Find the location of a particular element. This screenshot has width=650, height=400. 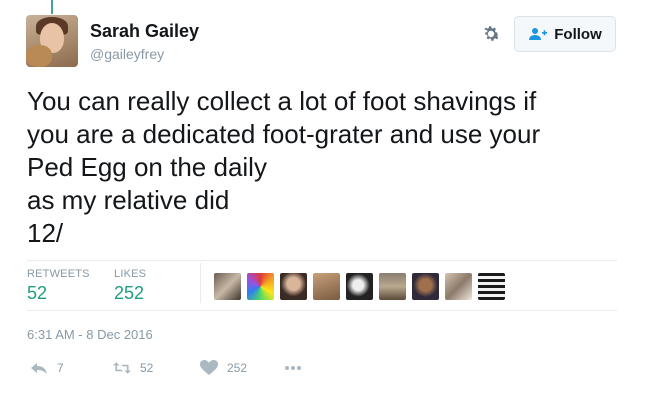

reply-button: 7 is located at coordinates (47, 368).